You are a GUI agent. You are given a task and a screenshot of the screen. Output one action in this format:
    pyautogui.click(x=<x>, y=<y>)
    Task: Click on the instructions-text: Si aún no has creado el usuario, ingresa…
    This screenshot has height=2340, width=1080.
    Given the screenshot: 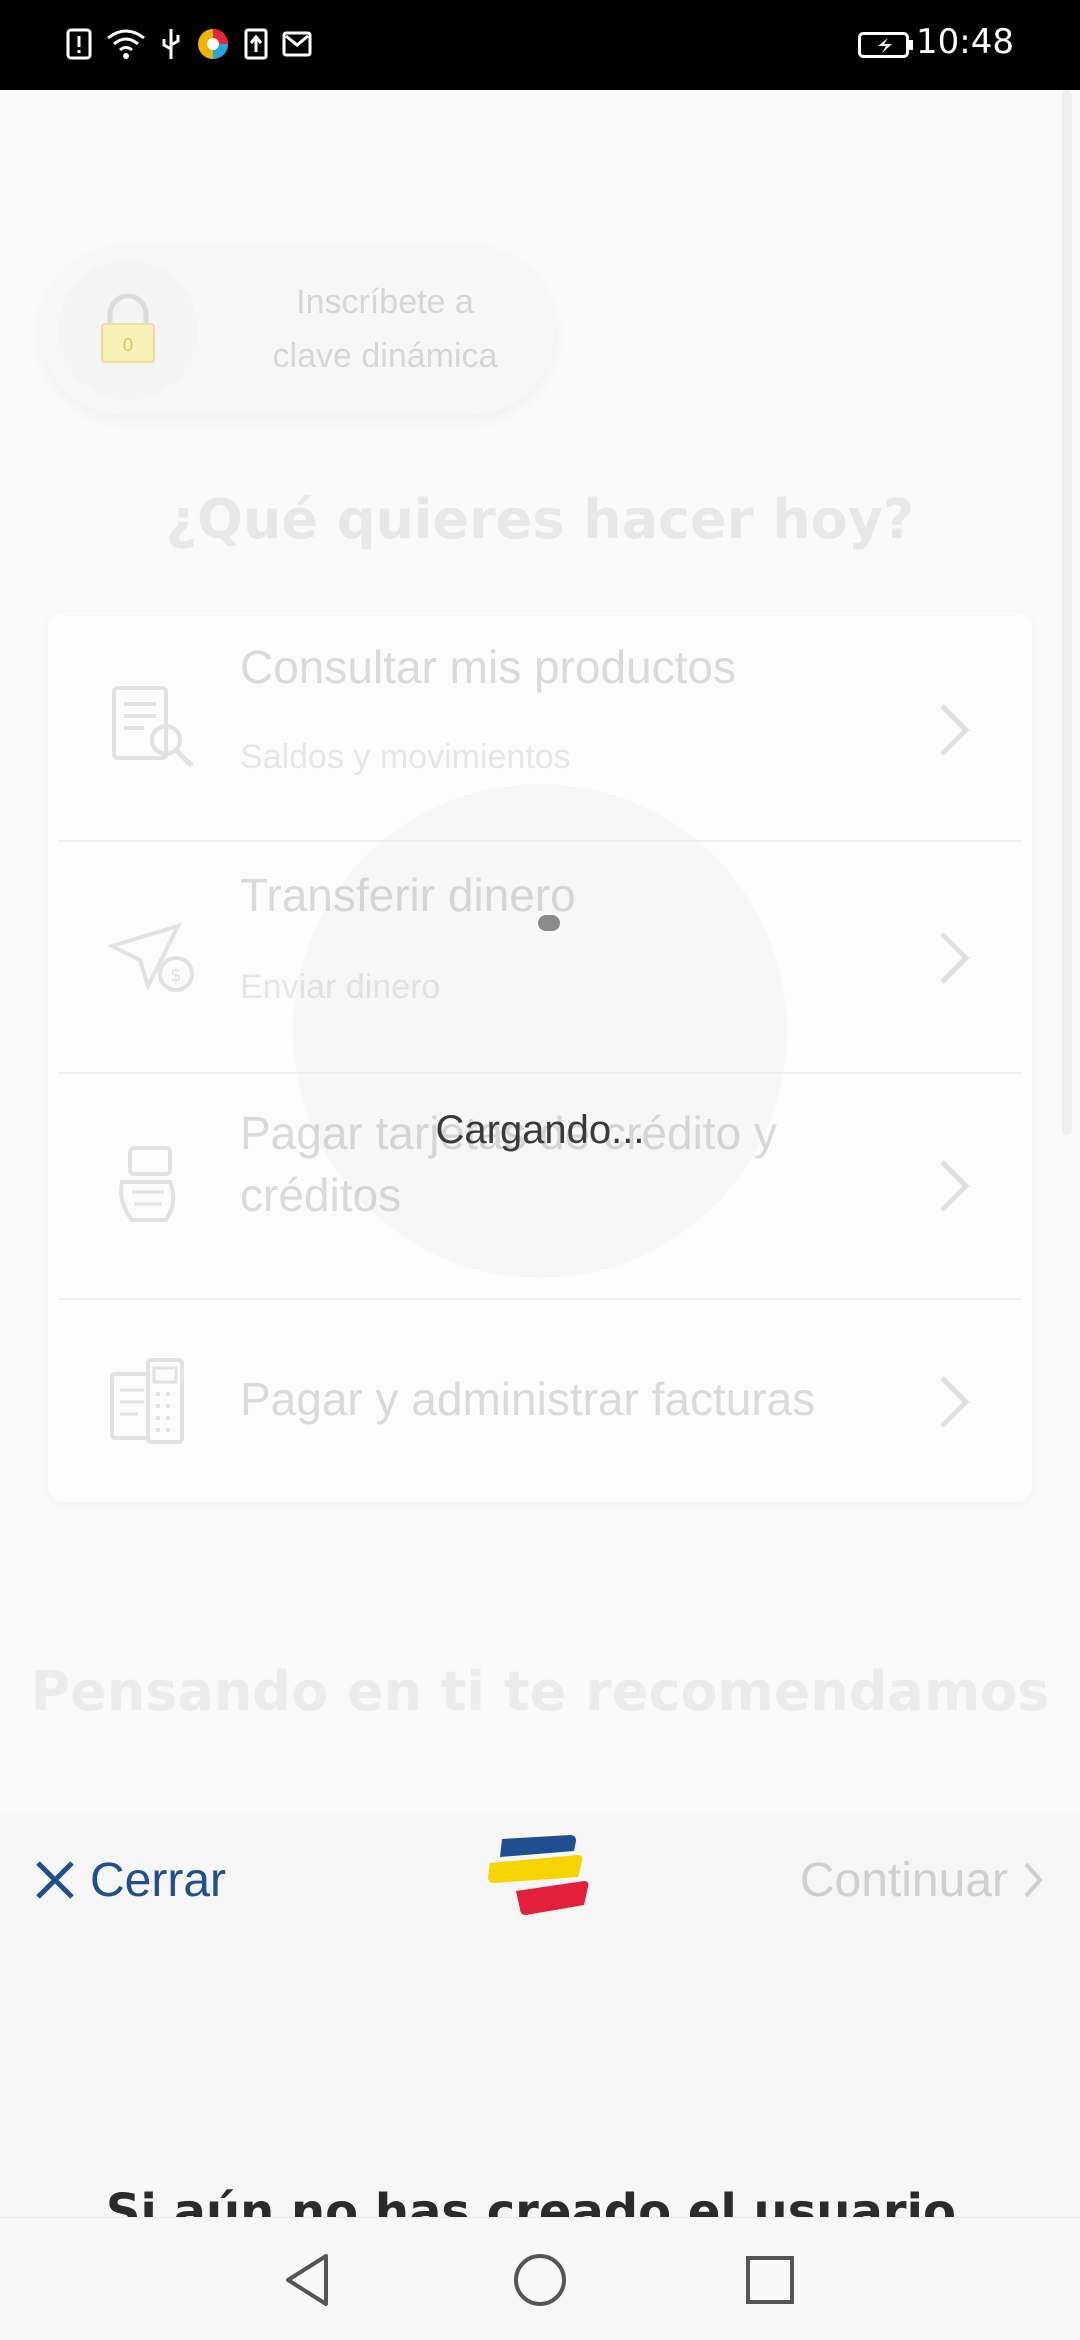 What is the action you would take?
    pyautogui.click(x=540, y=2201)
    